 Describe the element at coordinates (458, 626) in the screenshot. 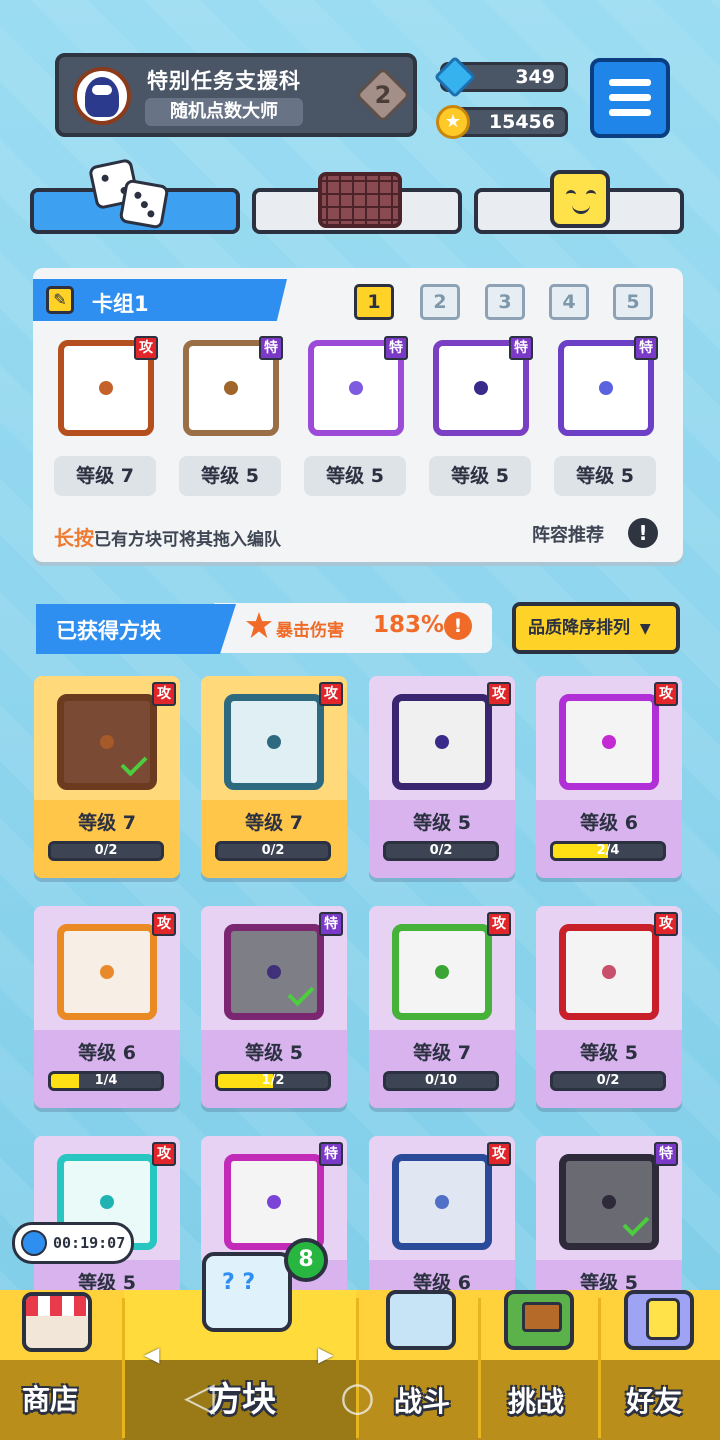

I see `crit-info-icon: !` at that location.